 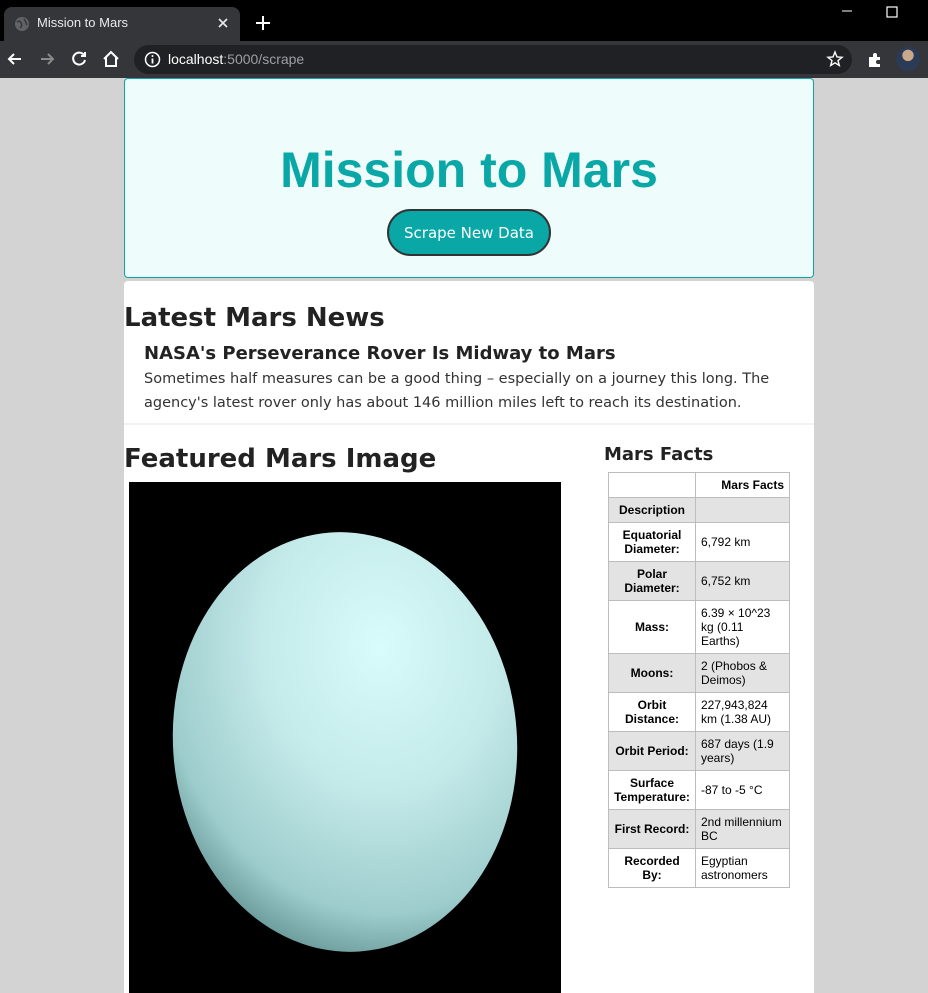 I want to click on jumbotron-header: Mission to Mars Scrape New Data, so click(x=469, y=178).